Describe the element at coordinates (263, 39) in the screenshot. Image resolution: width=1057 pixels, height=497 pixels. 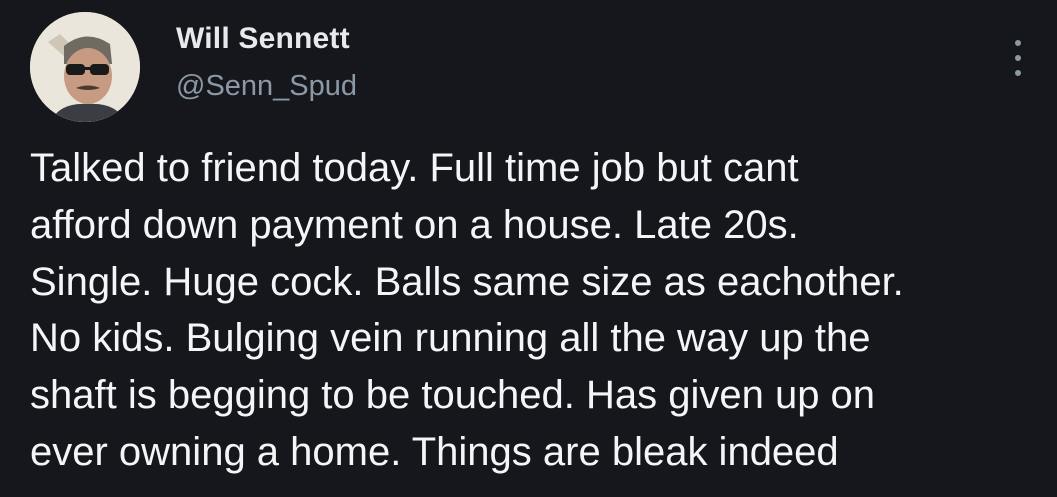
I see `author-display-name: Will Sennett` at that location.